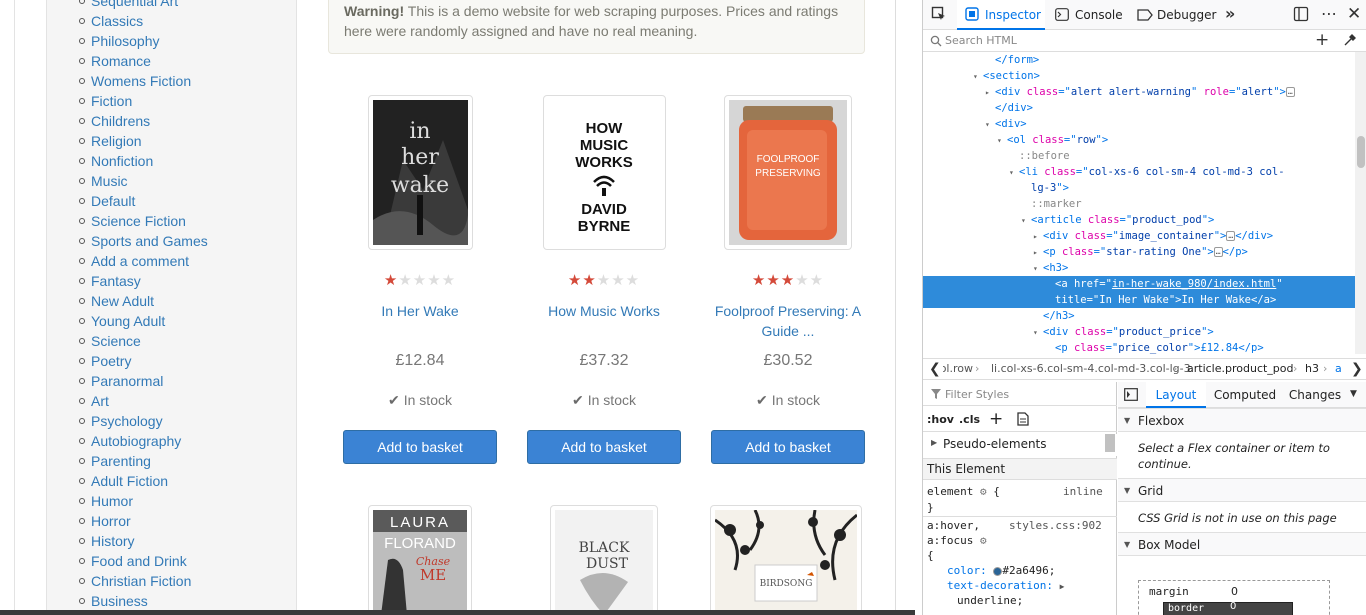 This screenshot has height=615, width=1366. Describe the element at coordinates (1139, 60) in the screenshot. I see `markup-node: </form>` at that location.